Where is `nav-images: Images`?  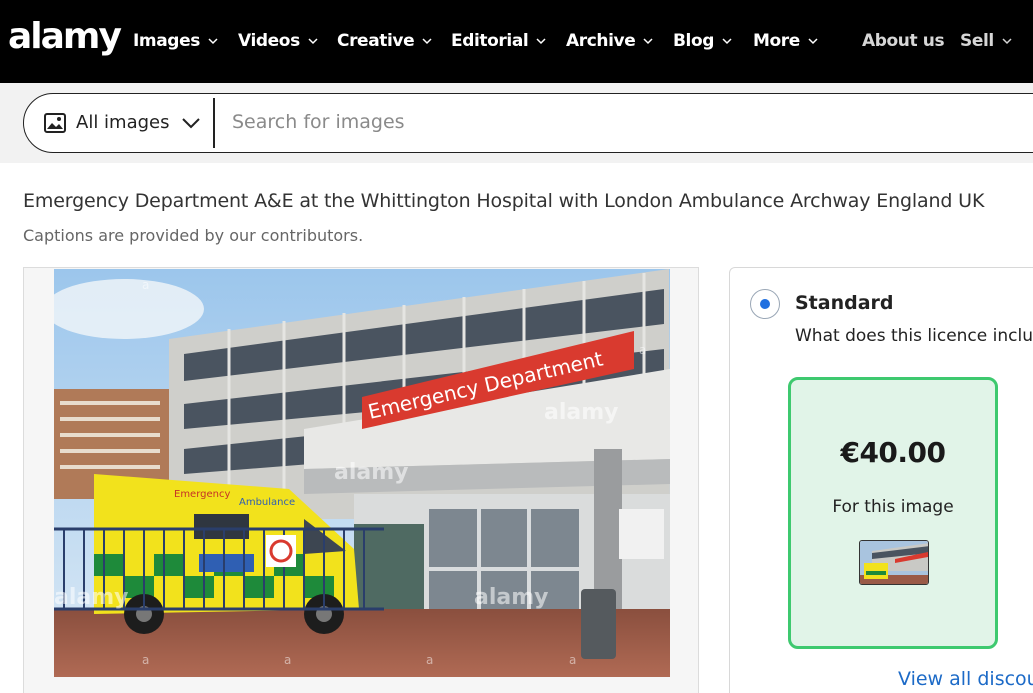 nav-images: Images is located at coordinates (175, 41).